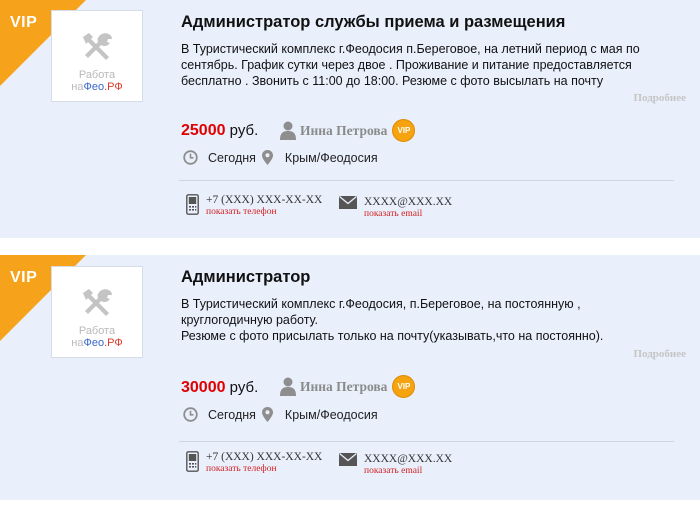 The image size is (700, 505). Describe the element at coordinates (220, 387) in the screenshot. I see `salary: 30000 руб.` at that location.